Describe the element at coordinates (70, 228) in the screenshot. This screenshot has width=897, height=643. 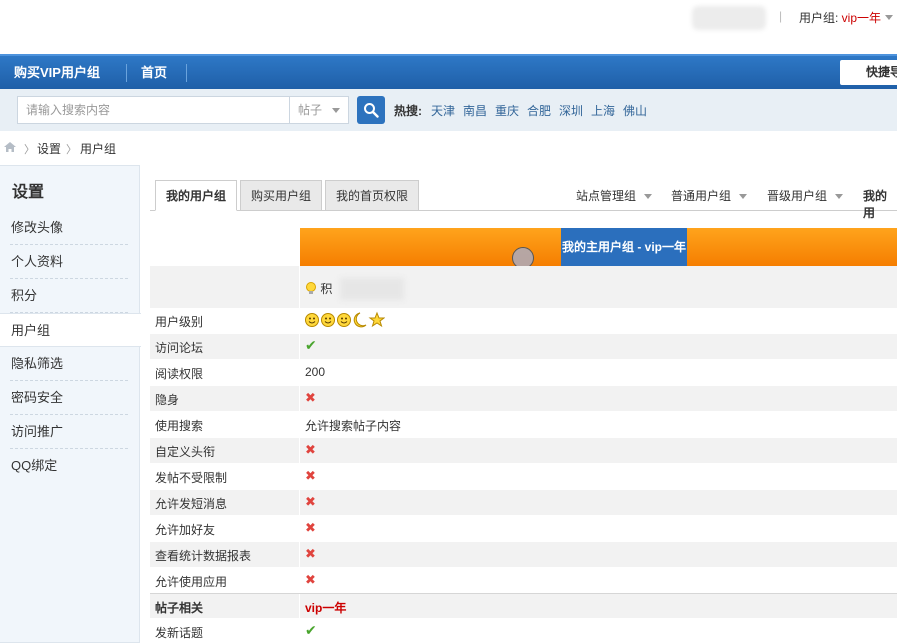
I see `sidebar-item-avatar: 修改头像` at that location.